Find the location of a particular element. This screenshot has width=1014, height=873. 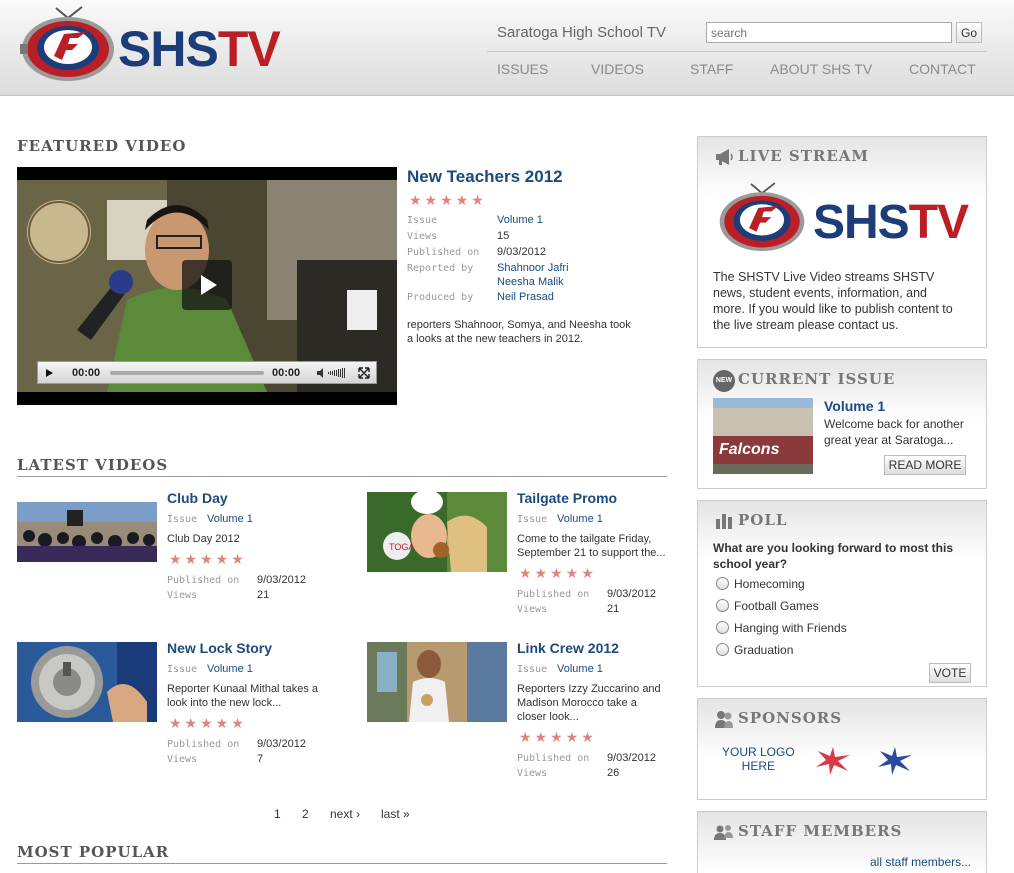

section-rule is located at coordinates (342, 863).